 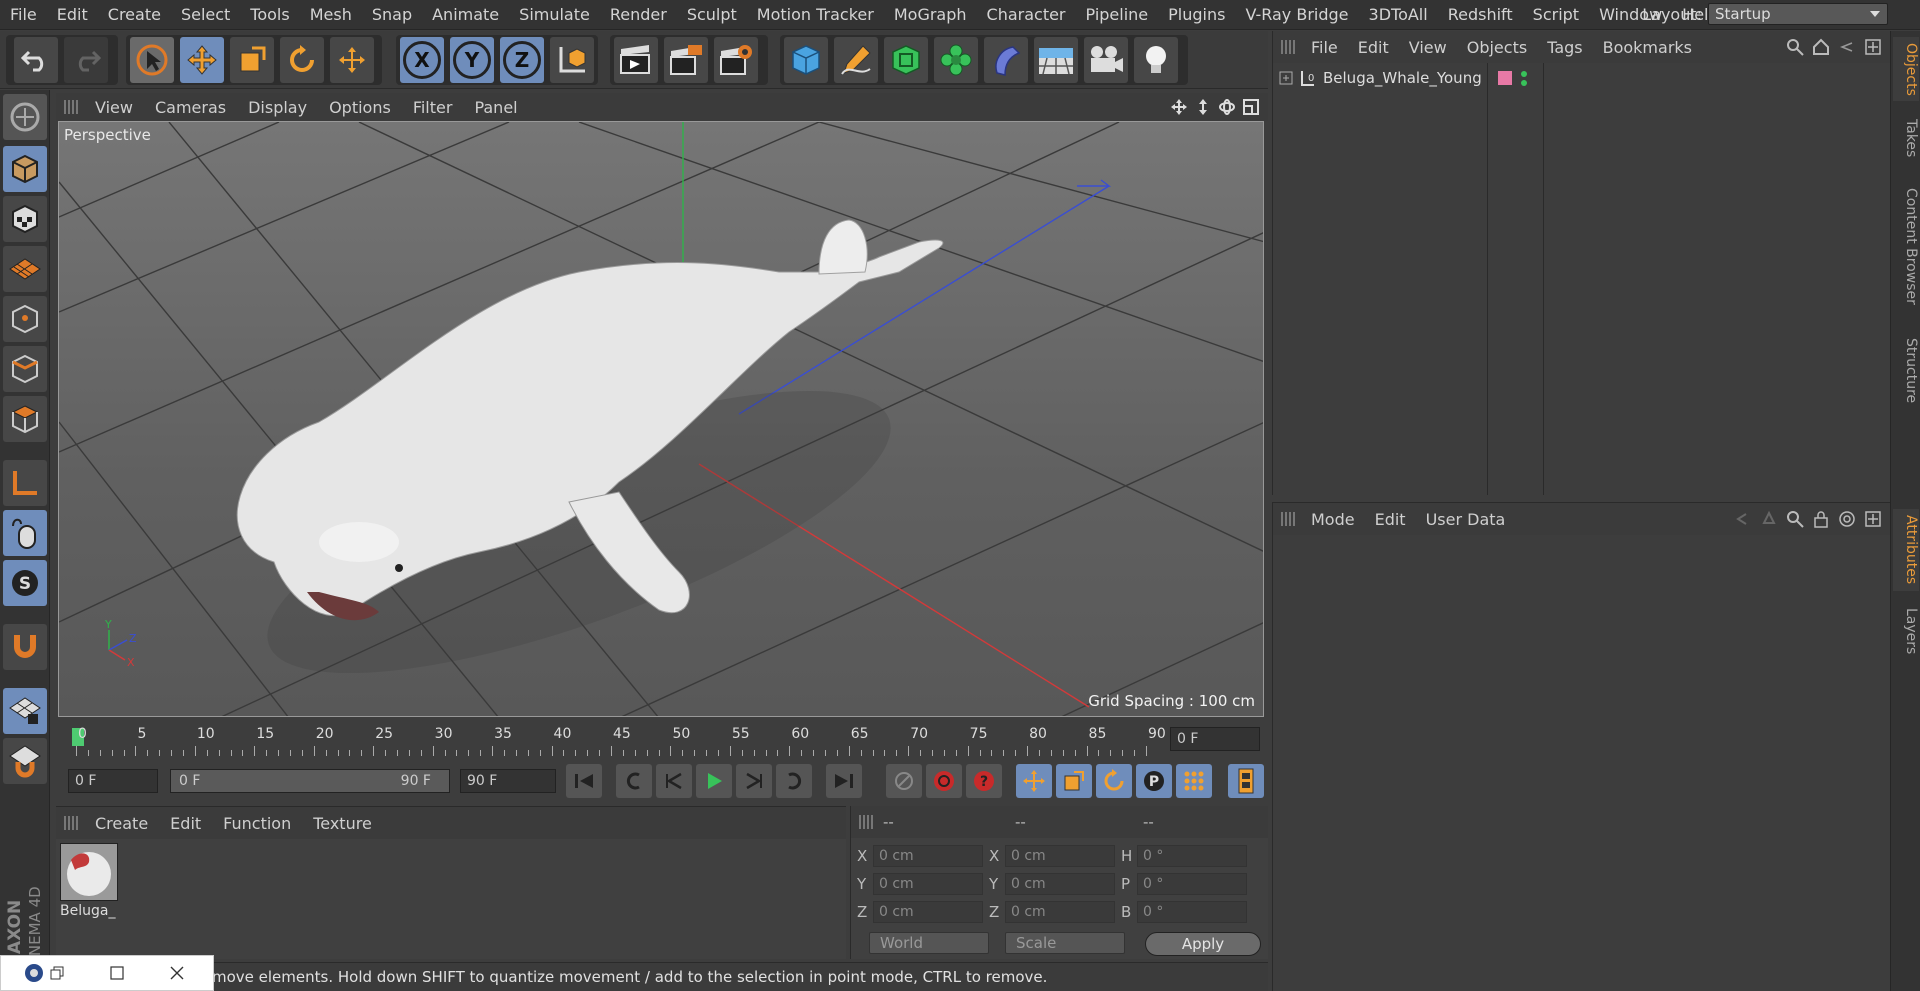 I want to click on menu-script: Script, so click(x=1556, y=15).